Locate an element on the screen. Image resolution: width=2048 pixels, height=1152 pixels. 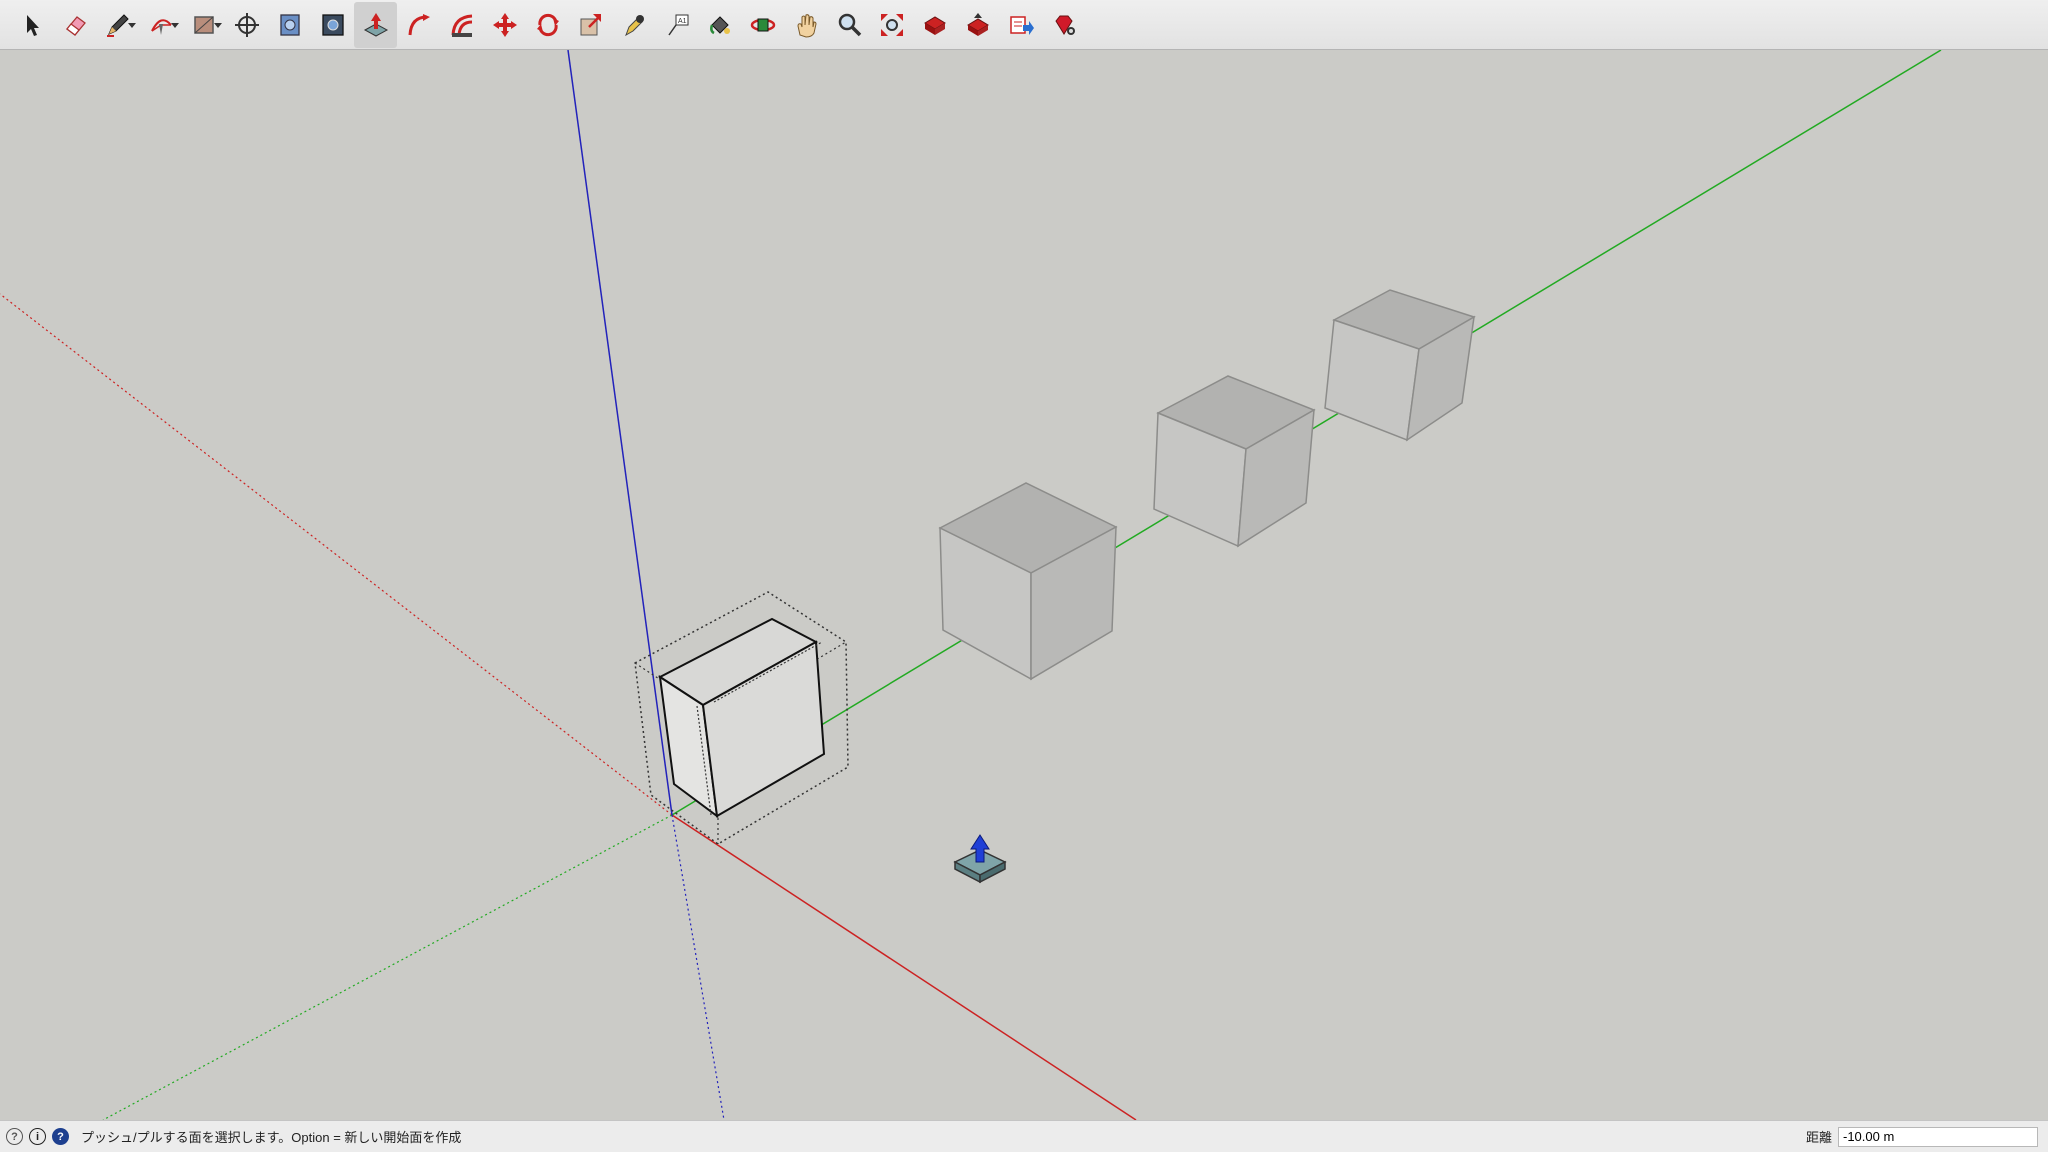
component-tool-button is located at coordinates (332, 25).